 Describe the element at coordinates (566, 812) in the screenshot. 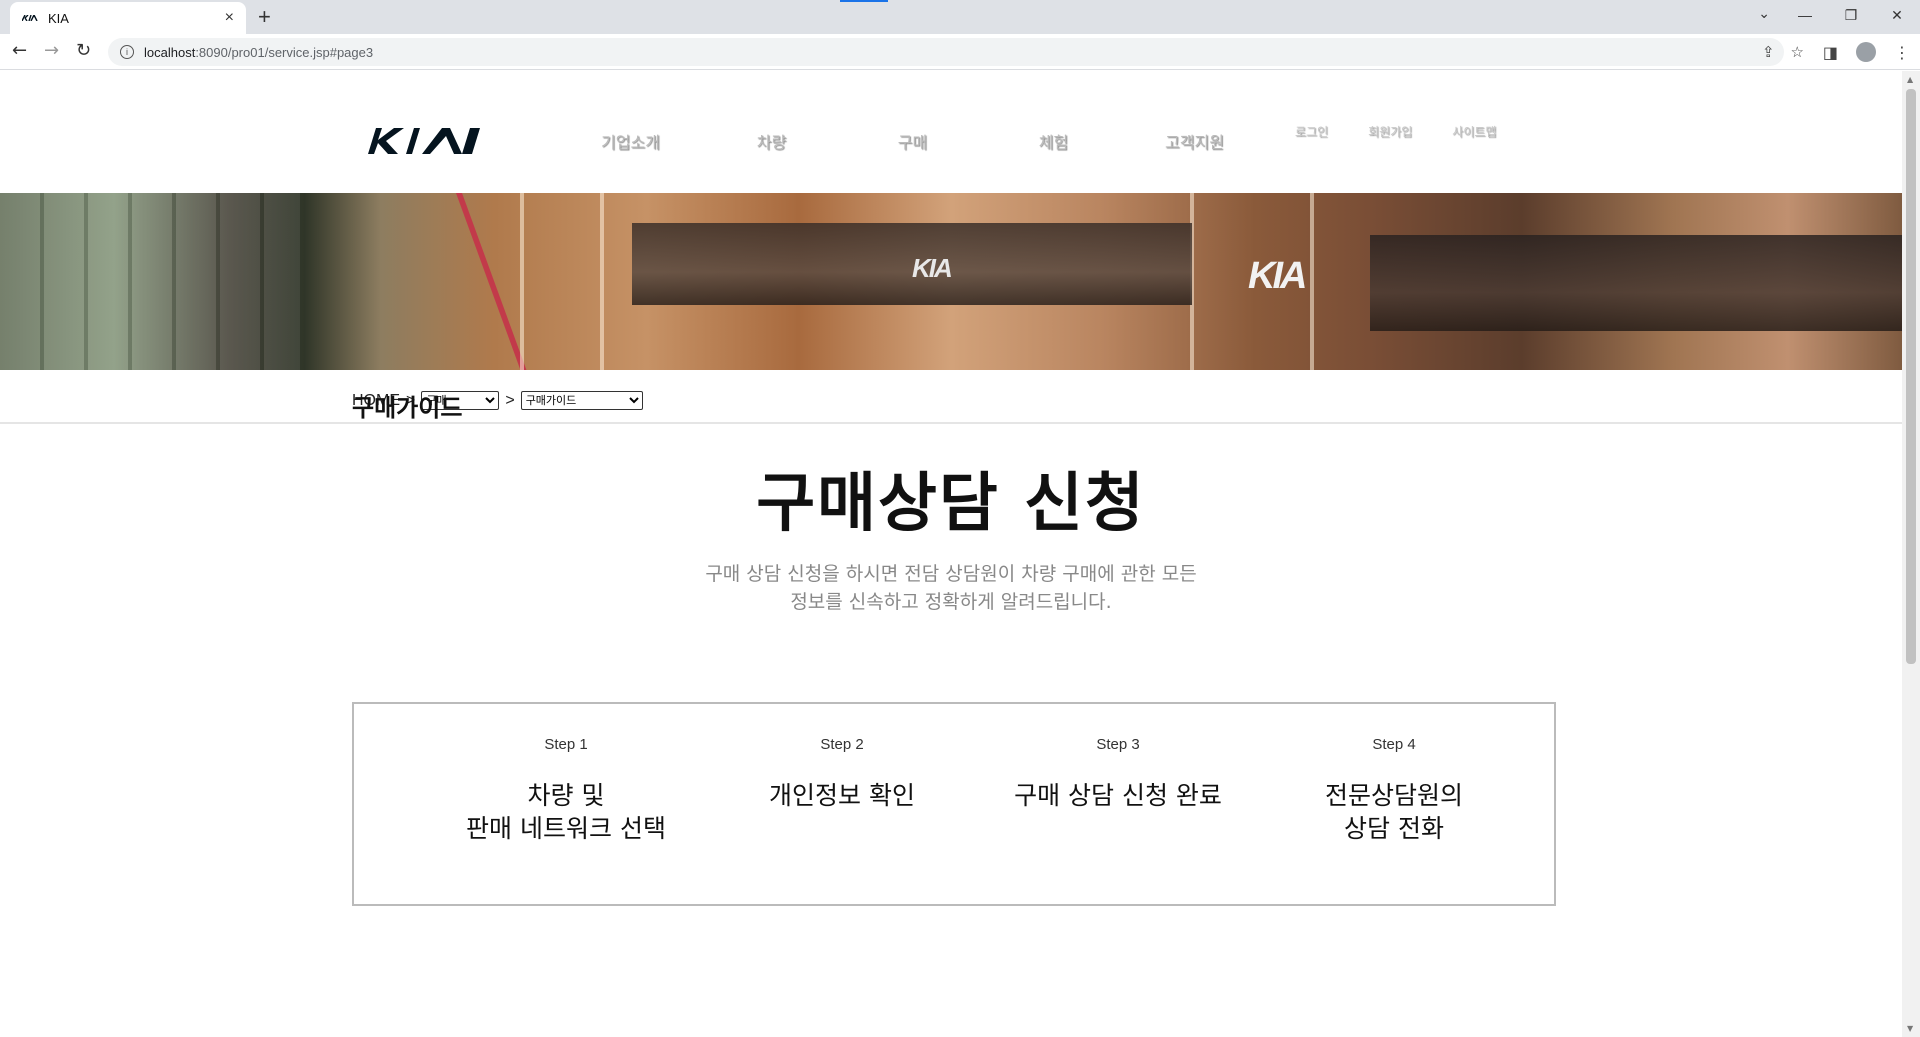

I see `step-name: 차량 및 판매 네트워크 선택` at that location.